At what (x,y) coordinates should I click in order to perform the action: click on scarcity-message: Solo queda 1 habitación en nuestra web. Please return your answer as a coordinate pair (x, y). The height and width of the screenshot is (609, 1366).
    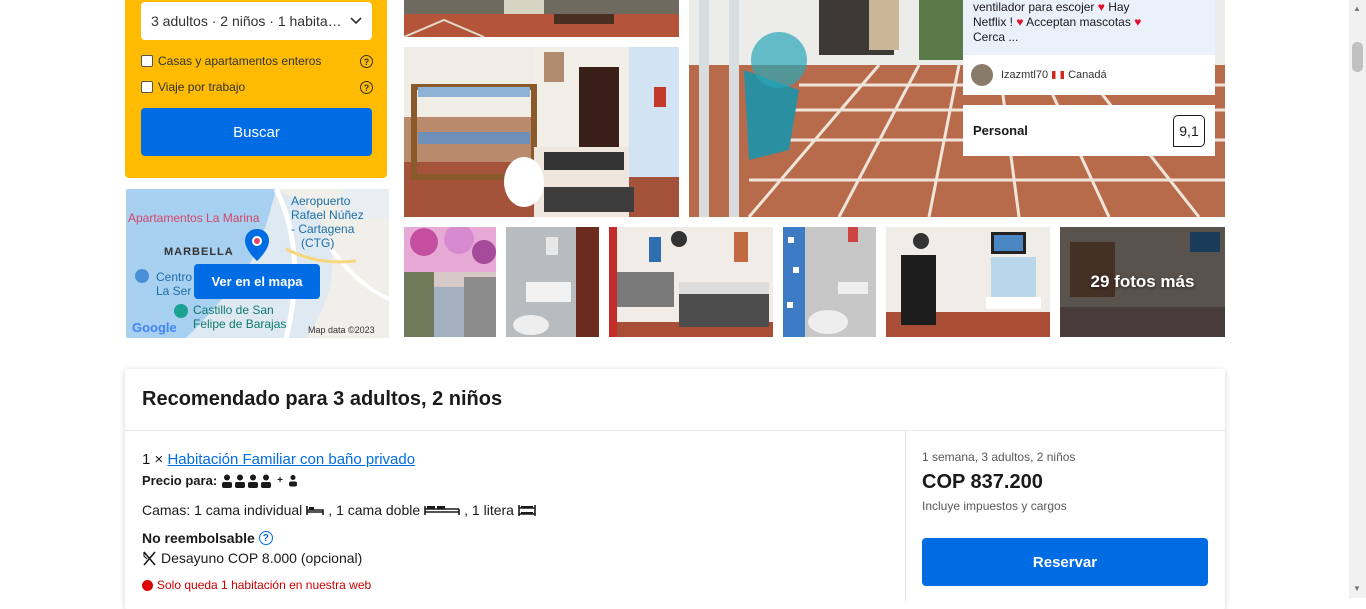
    Looking at the image, I should click on (256, 585).